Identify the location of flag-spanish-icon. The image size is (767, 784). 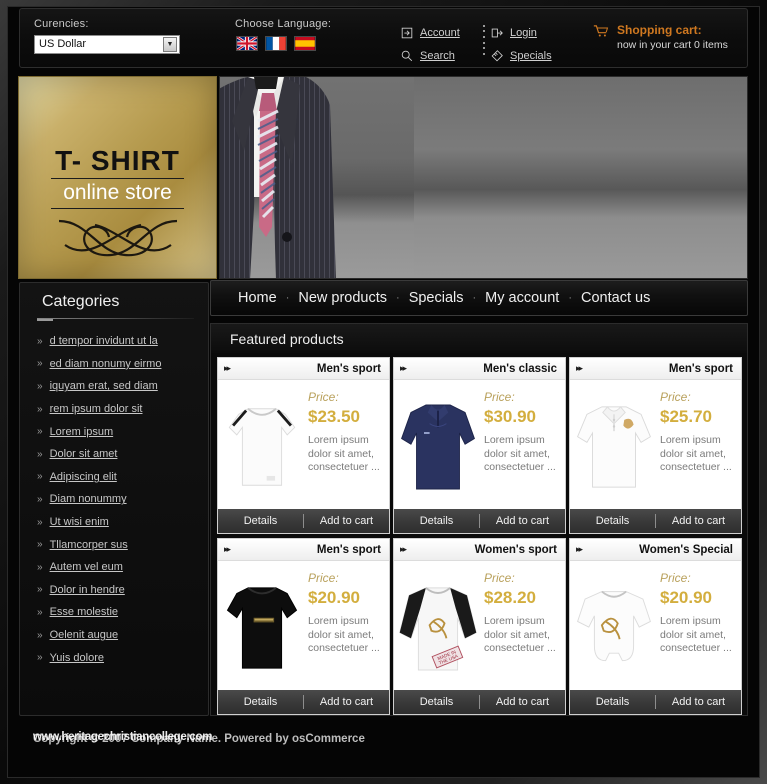
(305, 43).